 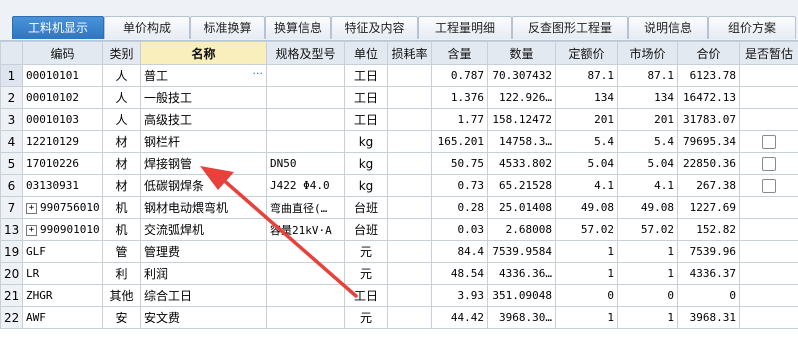 What do you see at coordinates (586, 119) in the screenshot?
I see `base-price-cell: 201` at bounding box center [586, 119].